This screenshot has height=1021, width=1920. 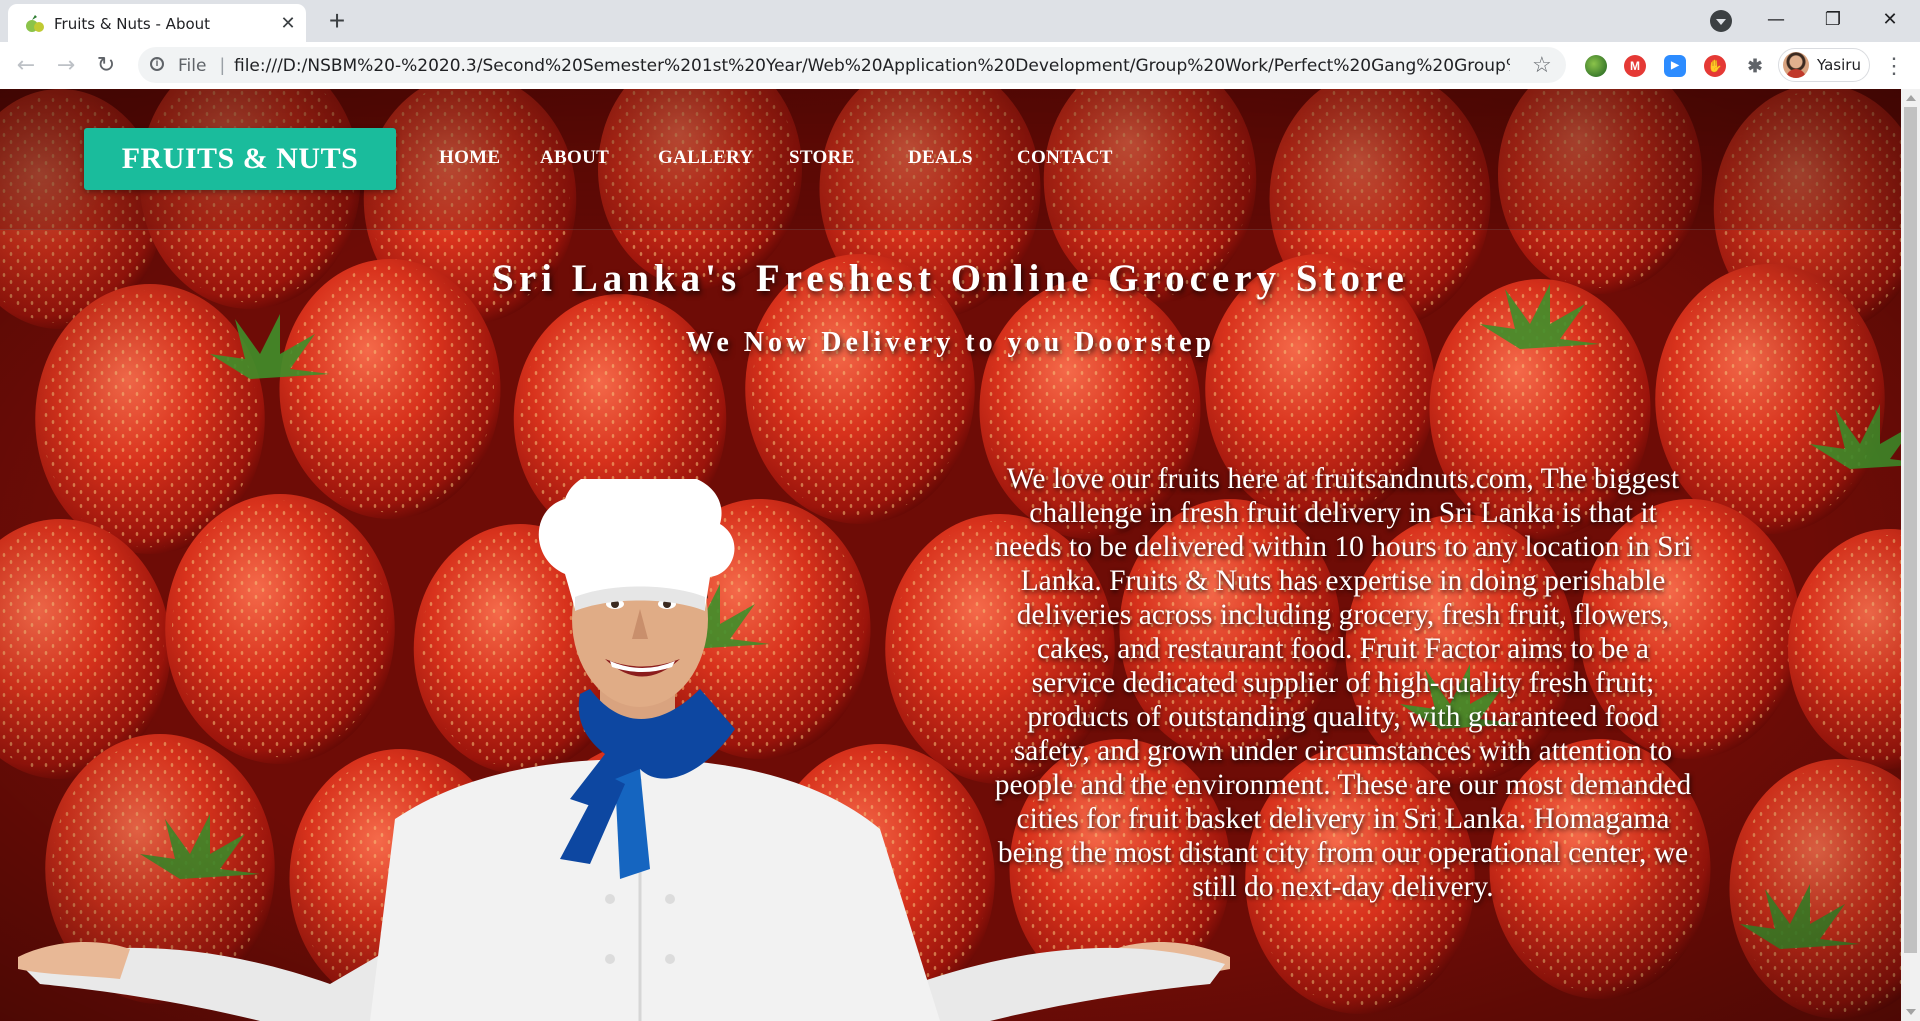 What do you see at coordinates (960, 21) in the screenshot?
I see `browser-tab-bar: Fruits & Nuts - About ✕ + — ❐ ✕` at bounding box center [960, 21].